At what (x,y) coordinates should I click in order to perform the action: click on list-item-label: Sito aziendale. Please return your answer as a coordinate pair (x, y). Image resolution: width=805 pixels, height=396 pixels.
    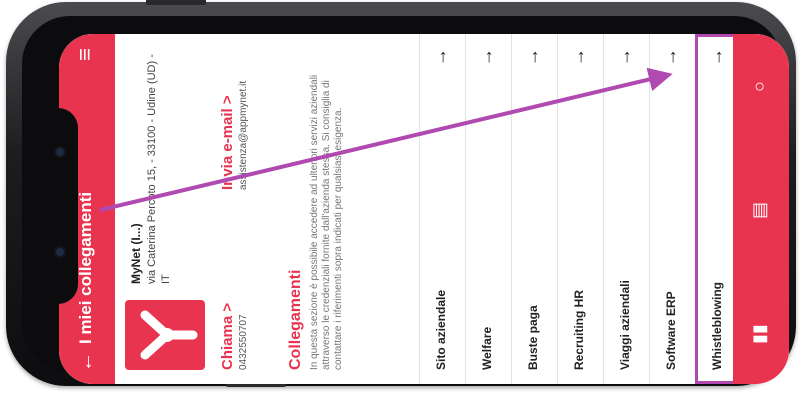
    Looking at the image, I should click on (441, 329).